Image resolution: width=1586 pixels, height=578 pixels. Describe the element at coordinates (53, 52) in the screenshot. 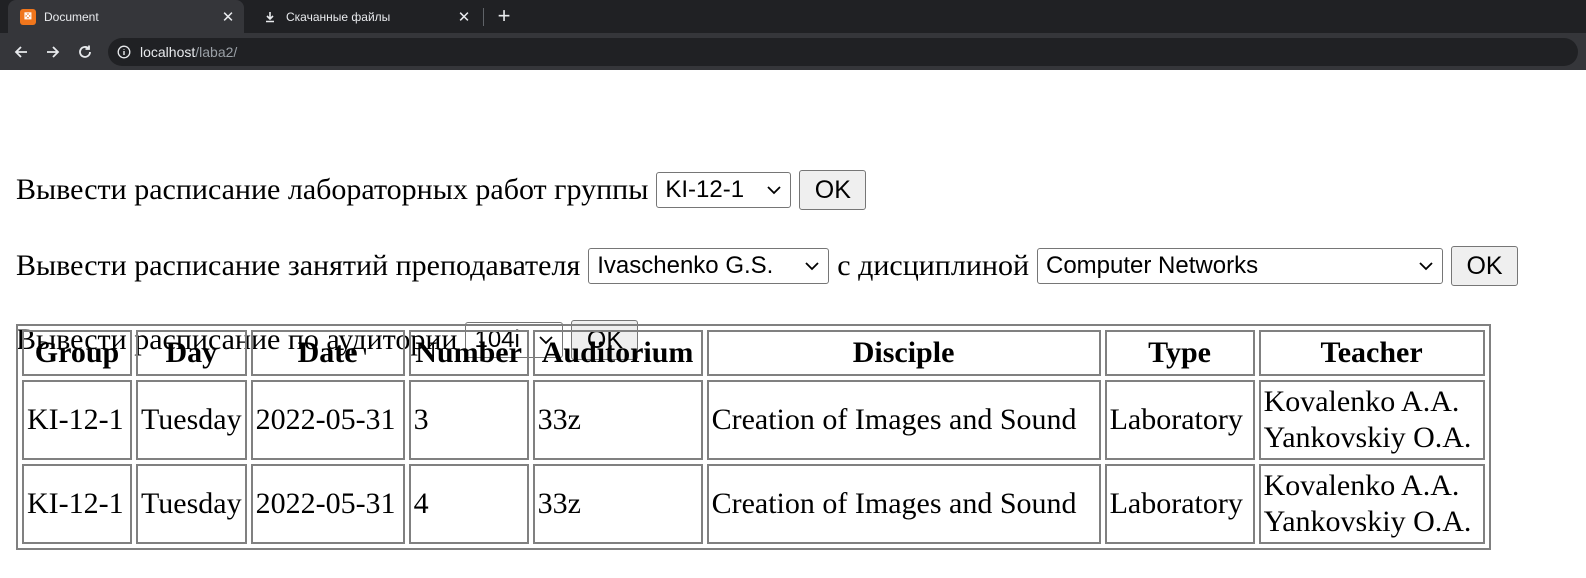

I see `forward-arrow-icon` at that location.